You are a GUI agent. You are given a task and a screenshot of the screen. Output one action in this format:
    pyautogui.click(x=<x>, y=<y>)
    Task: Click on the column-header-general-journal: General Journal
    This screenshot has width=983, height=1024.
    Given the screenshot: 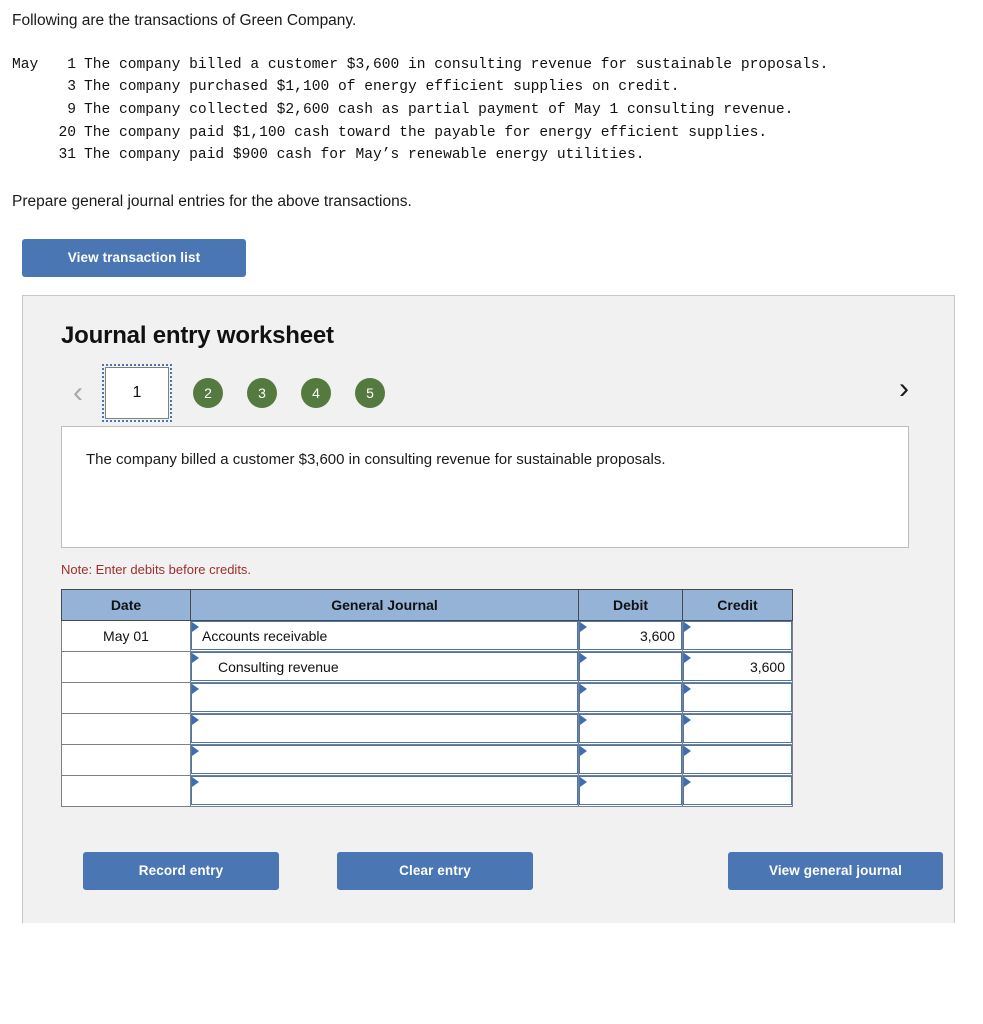 What is the action you would take?
    pyautogui.click(x=384, y=604)
    